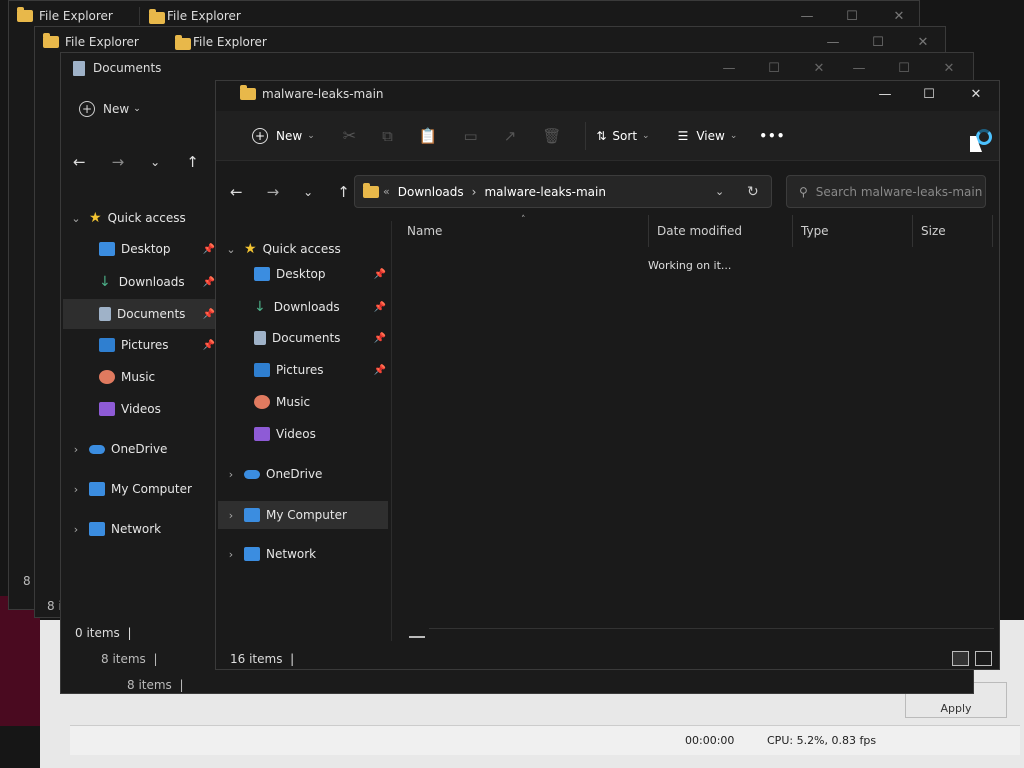 Image resolution: width=1024 pixels, height=768 pixels. I want to click on paste-icon: 📋, so click(428, 136).